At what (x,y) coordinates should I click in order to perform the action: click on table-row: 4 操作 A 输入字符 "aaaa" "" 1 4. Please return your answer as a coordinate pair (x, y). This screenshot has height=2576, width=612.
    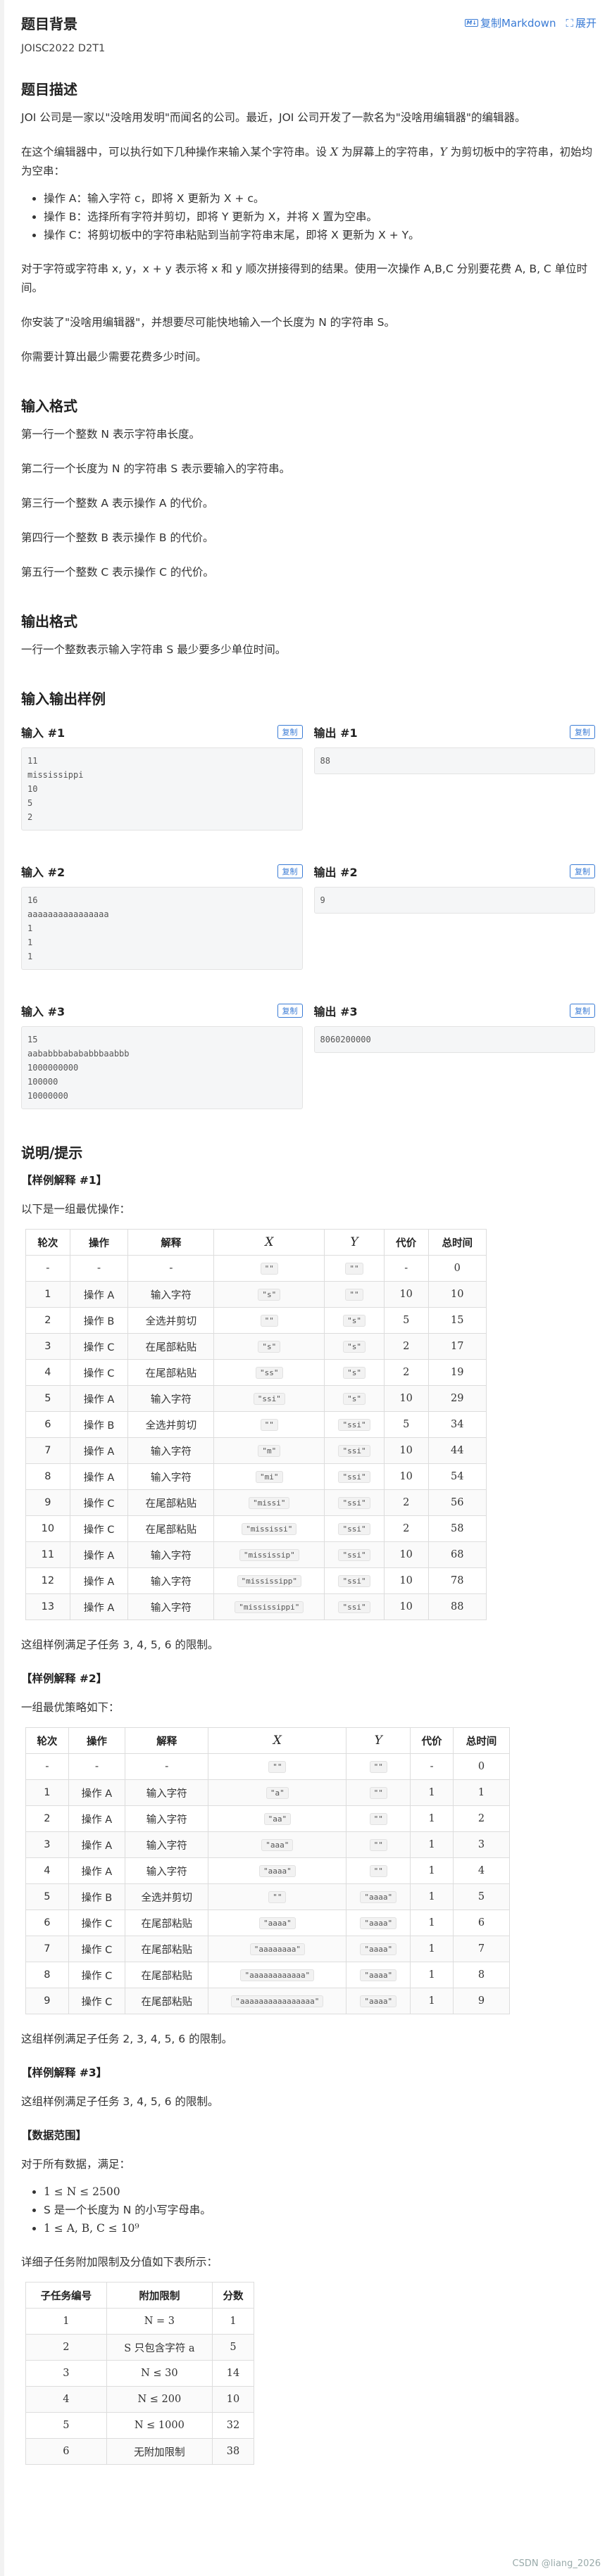
    Looking at the image, I should click on (268, 1870).